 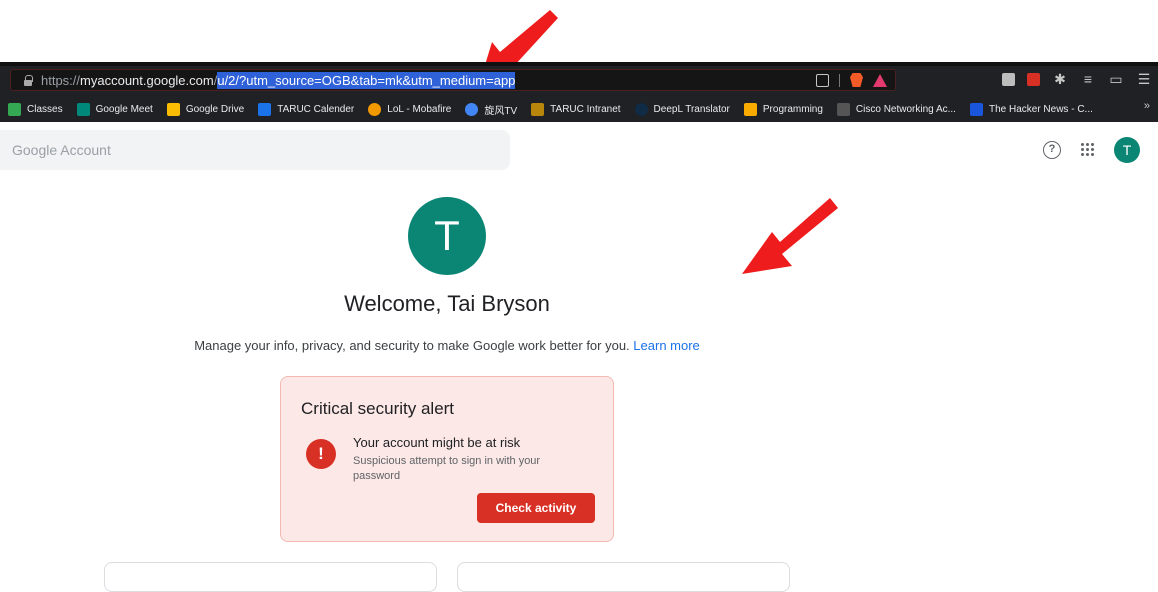 What do you see at coordinates (1077, 79) in the screenshot?
I see `toolbar-extensions: ✱ ≡ ▭ ☰` at bounding box center [1077, 79].